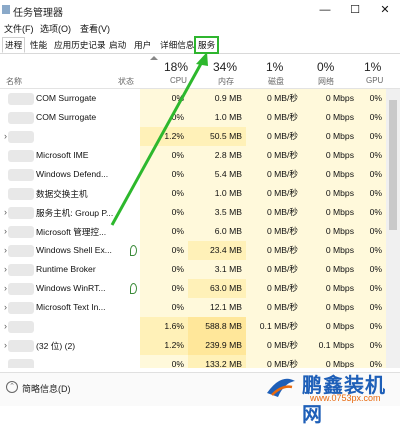 The width and height of the screenshot is (400, 427). What do you see at coordinates (177, 45) in the screenshot?
I see `tab-details: 详细信息` at bounding box center [177, 45].